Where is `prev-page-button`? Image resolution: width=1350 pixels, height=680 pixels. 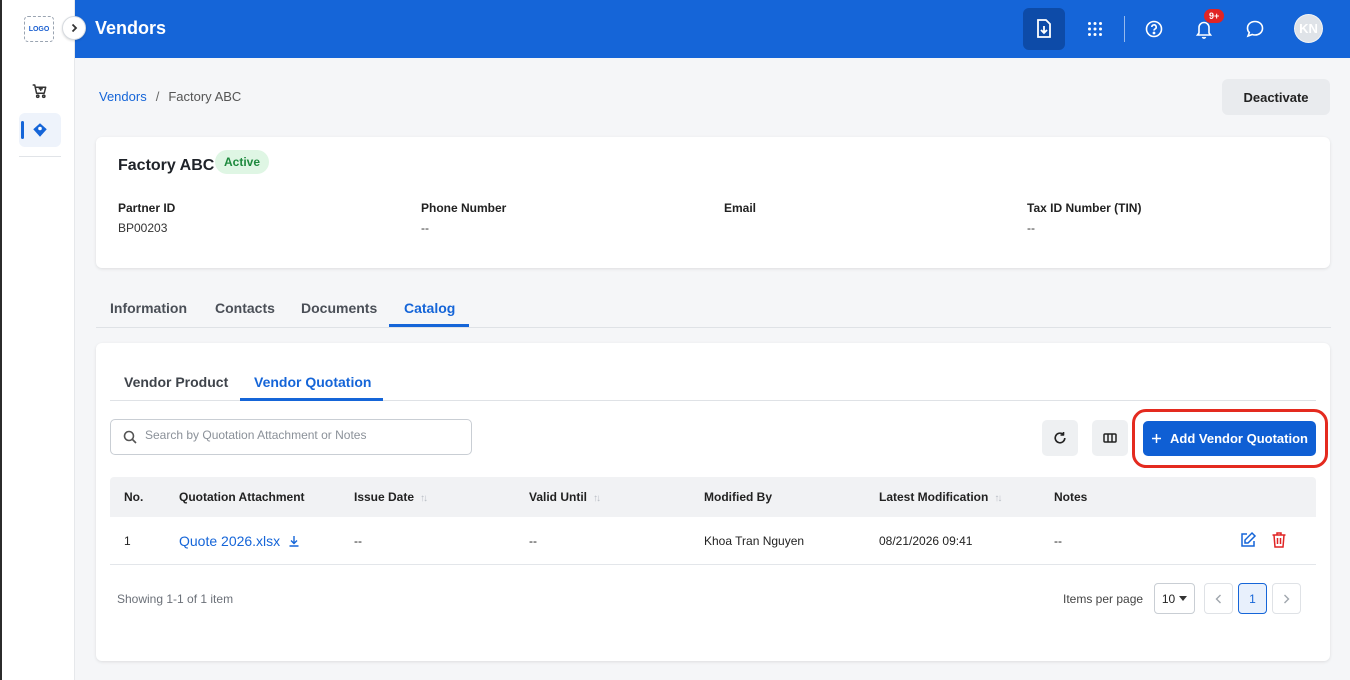
prev-page-button is located at coordinates (1218, 598).